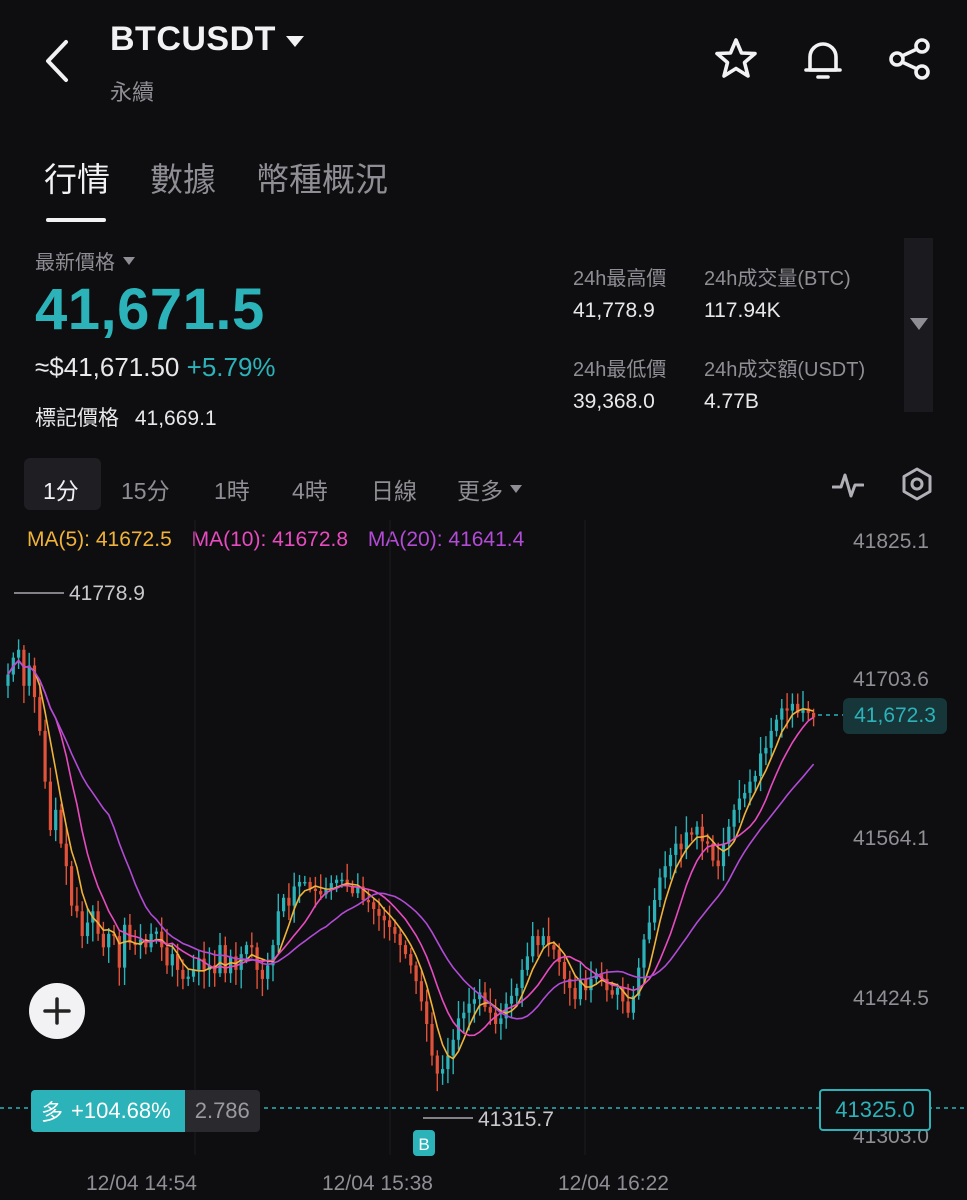 The height and width of the screenshot is (1200, 967). I want to click on usd-price: ≈$41,671.50, so click(107, 367).